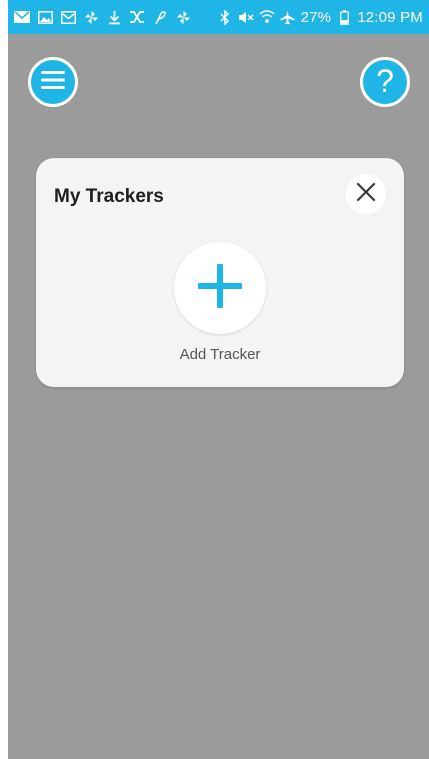 The height and width of the screenshot is (759, 429). What do you see at coordinates (160, 17) in the screenshot?
I see `feather-icon` at bounding box center [160, 17].